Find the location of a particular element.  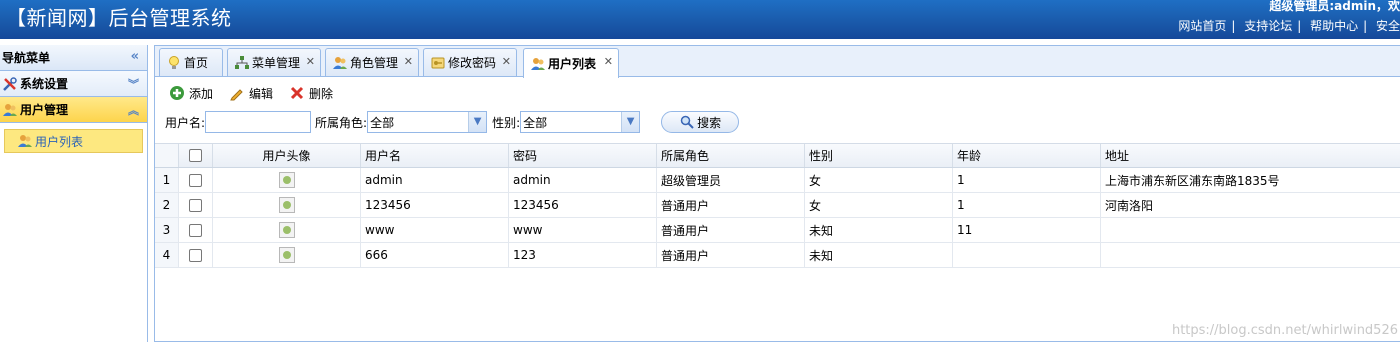

welcome-text: 超级管理员:admin，欢 is located at coordinates (1334, 6).